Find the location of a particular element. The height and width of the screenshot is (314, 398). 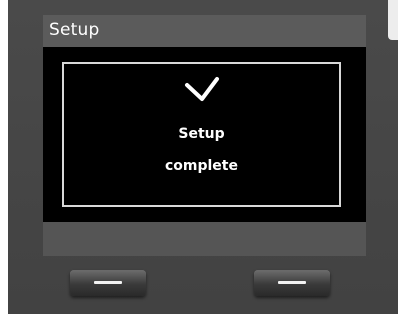

title-bar: Setup is located at coordinates (204, 31).